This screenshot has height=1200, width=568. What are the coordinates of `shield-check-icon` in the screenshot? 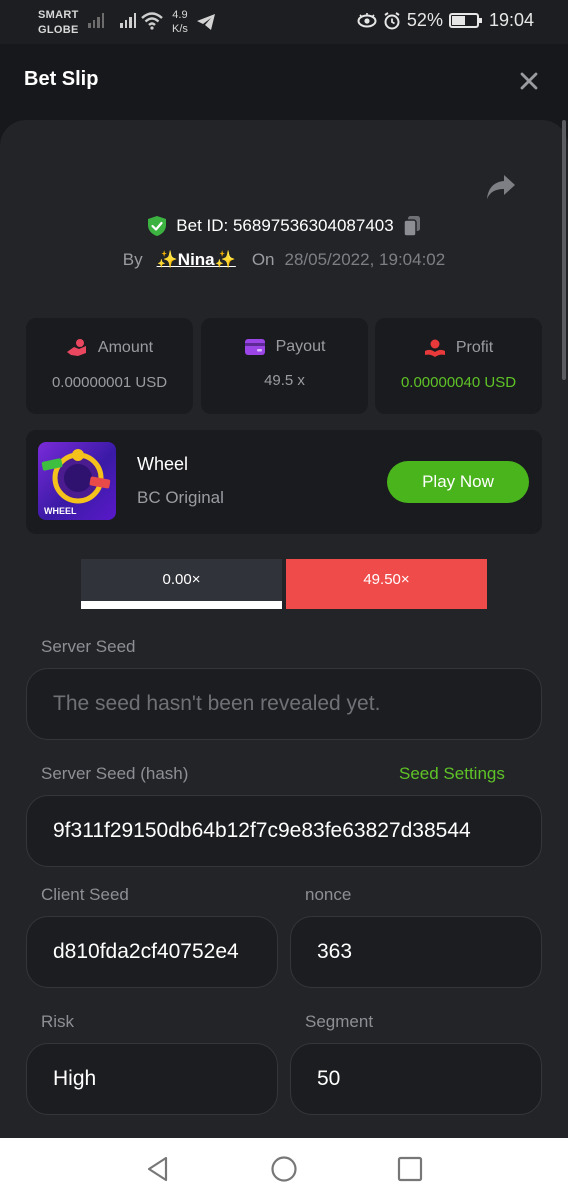 It's located at (157, 226).